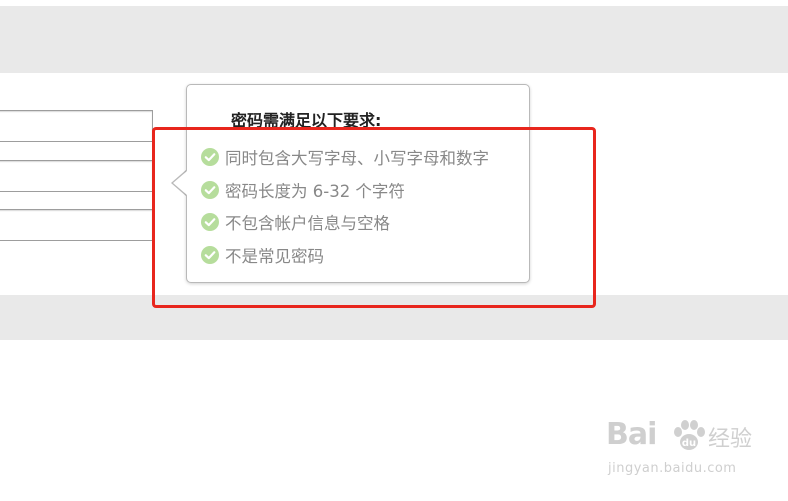 The width and height of the screenshot is (788, 501). I want to click on confirm-password-field, so click(76, 225).